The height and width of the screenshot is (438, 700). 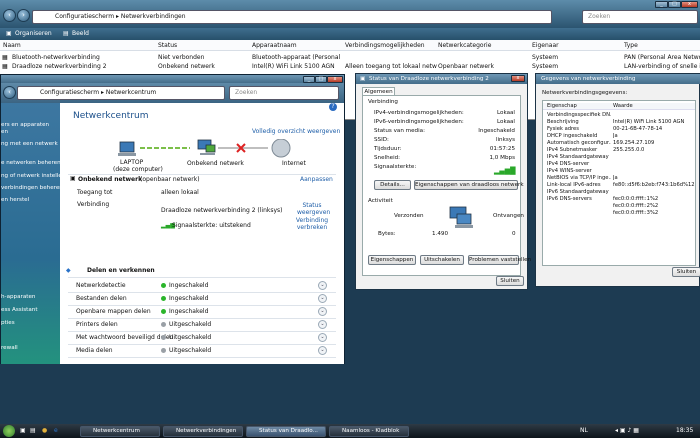 What do you see at coordinates (153, 16) in the screenshot?
I see `breadcrumb-item: Netwerkverbindingen` at bounding box center [153, 16].